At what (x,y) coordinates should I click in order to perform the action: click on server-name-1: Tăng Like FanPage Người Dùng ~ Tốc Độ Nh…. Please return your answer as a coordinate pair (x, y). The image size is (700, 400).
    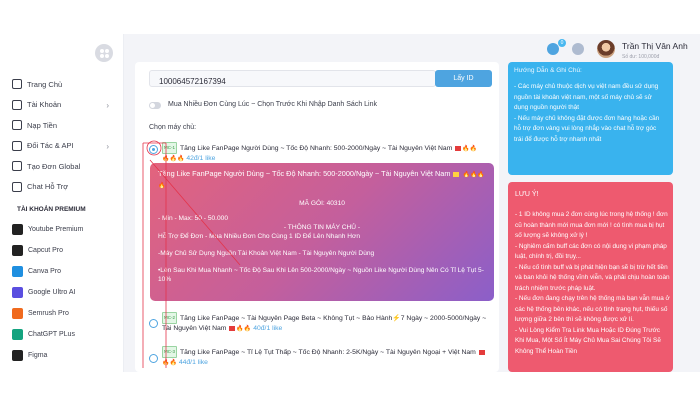
    Looking at the image, I should click on (316, 148).